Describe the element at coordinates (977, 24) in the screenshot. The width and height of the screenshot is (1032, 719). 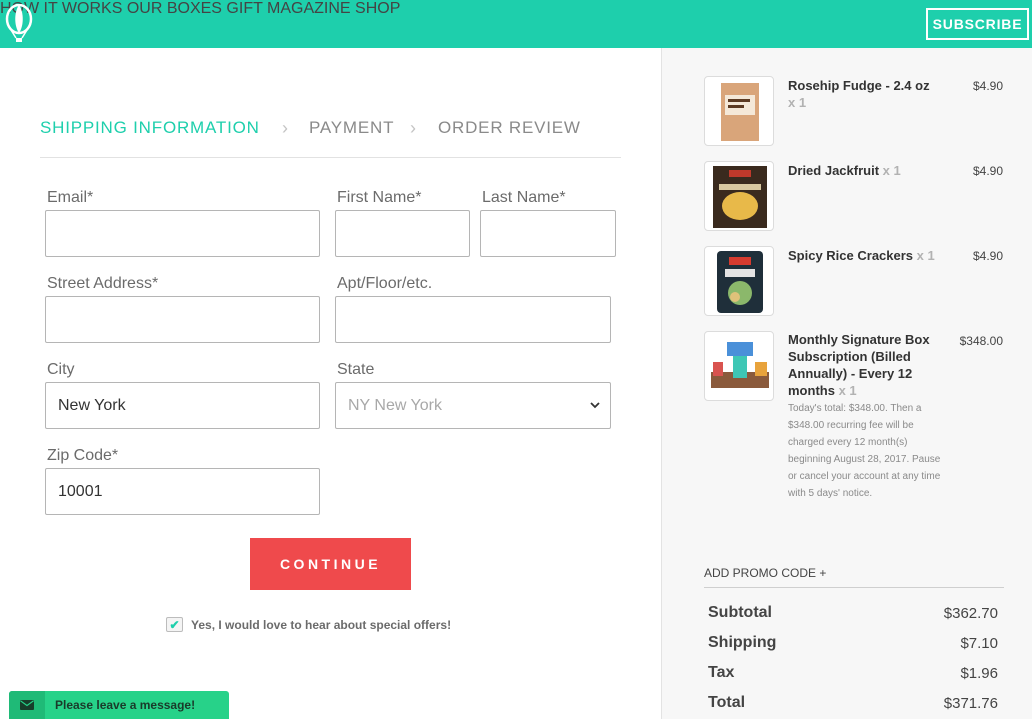
I see `subscribe-button: SUBSCRIBE` at that location.